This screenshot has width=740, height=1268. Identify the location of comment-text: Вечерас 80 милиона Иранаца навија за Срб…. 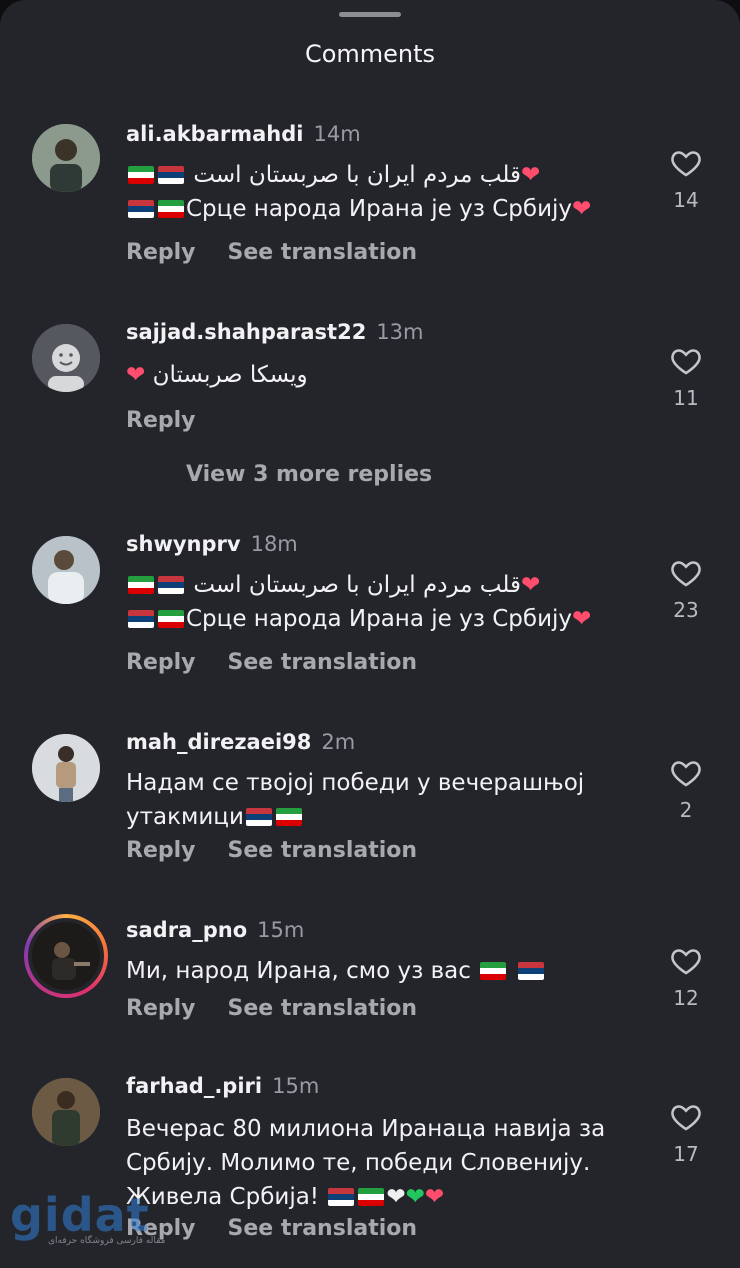
(366, 1163).